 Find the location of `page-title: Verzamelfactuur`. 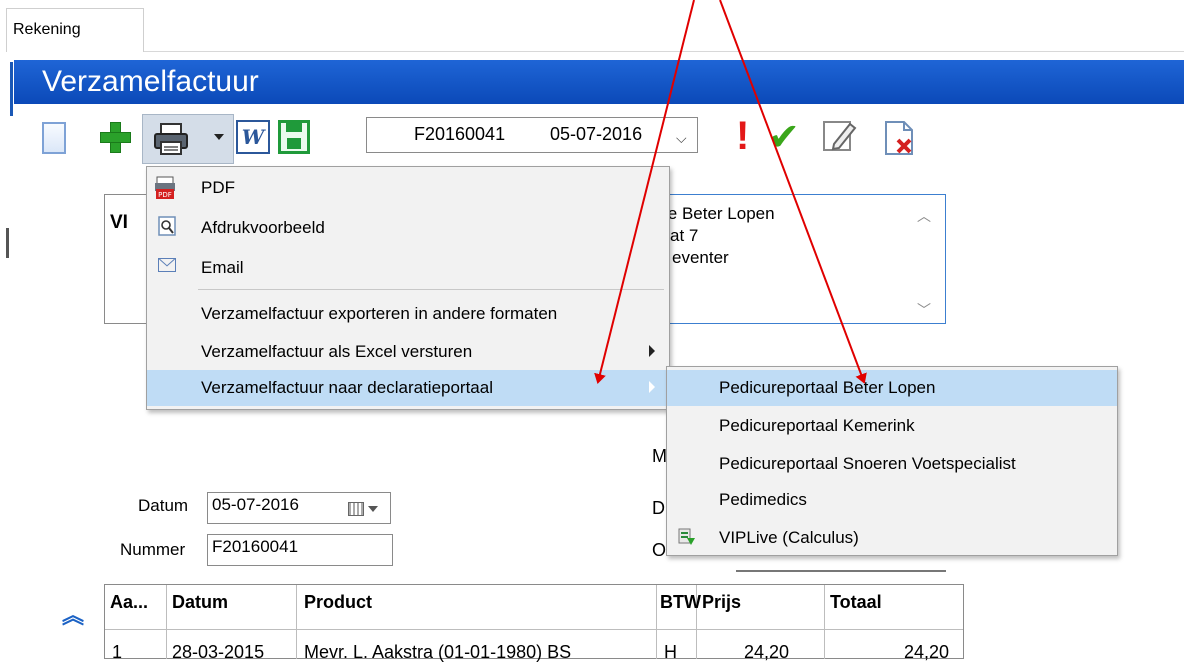

page-title: Verzamelfactuur is located at coordinates (150, 81).